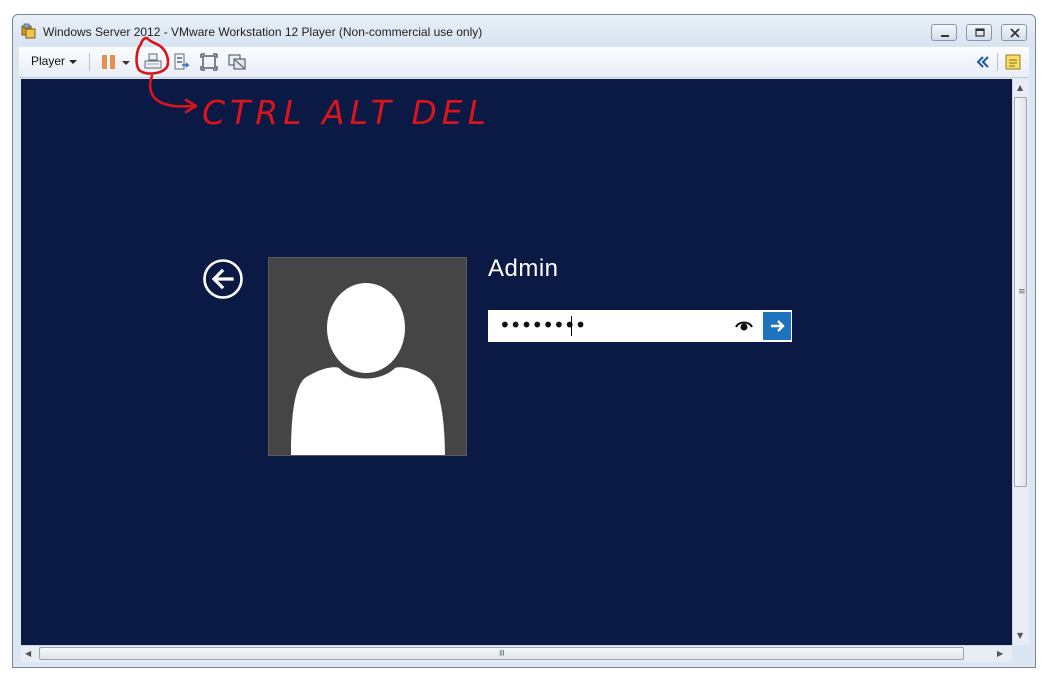 The width and height of the screenshot is (1049, 679). I want to click on pause-icon, so click(108, 62).